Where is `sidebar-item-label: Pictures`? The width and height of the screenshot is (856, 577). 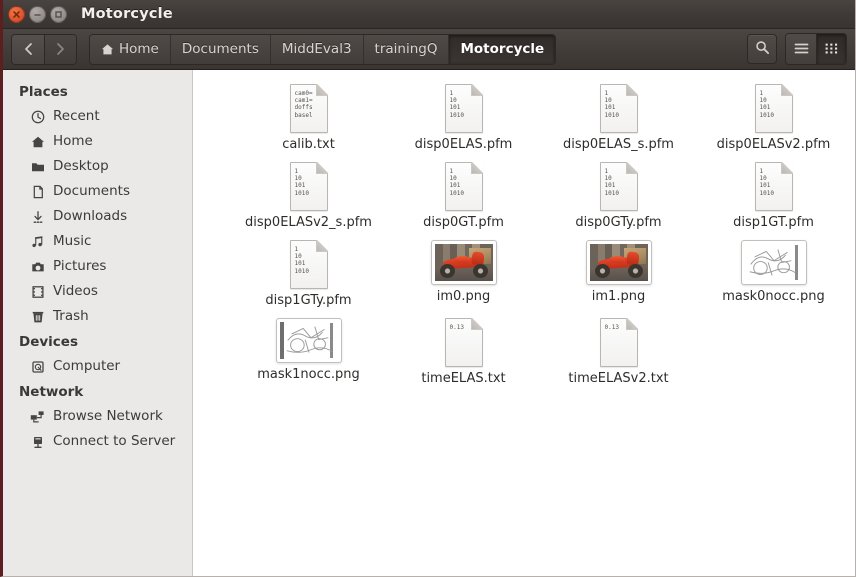
sidebar-item-label: Pictures is located at coordinates (80, 265).